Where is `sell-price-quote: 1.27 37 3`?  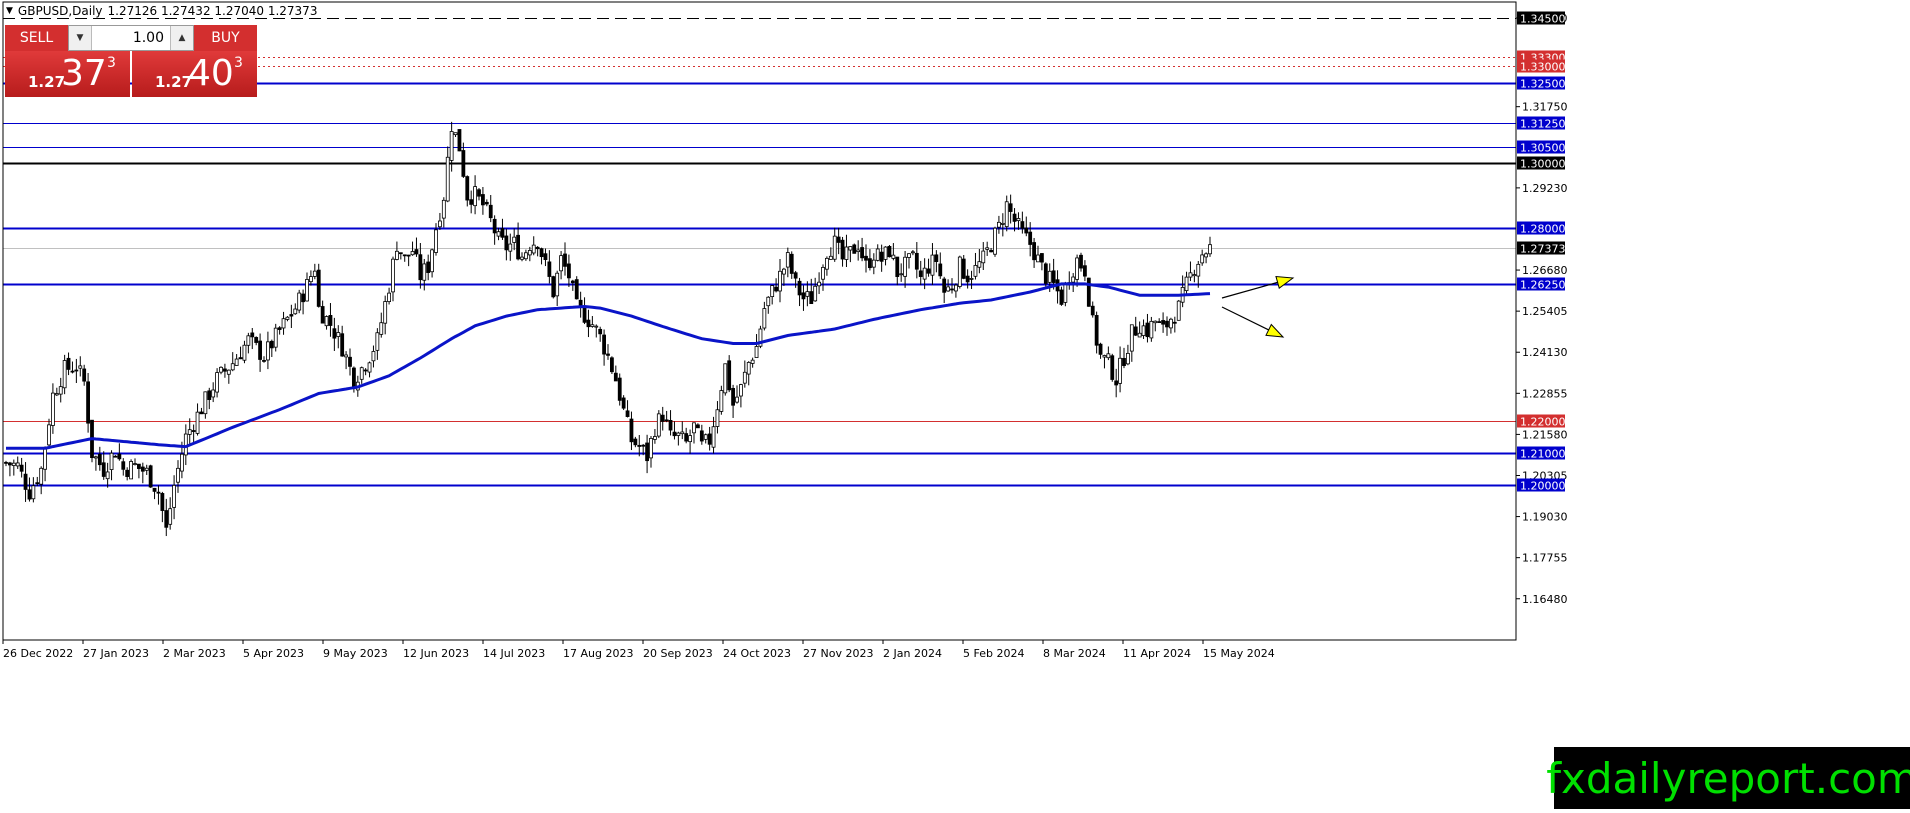 sell-price-quote: 1.27 37 3 is located at coordinates (67, 74).